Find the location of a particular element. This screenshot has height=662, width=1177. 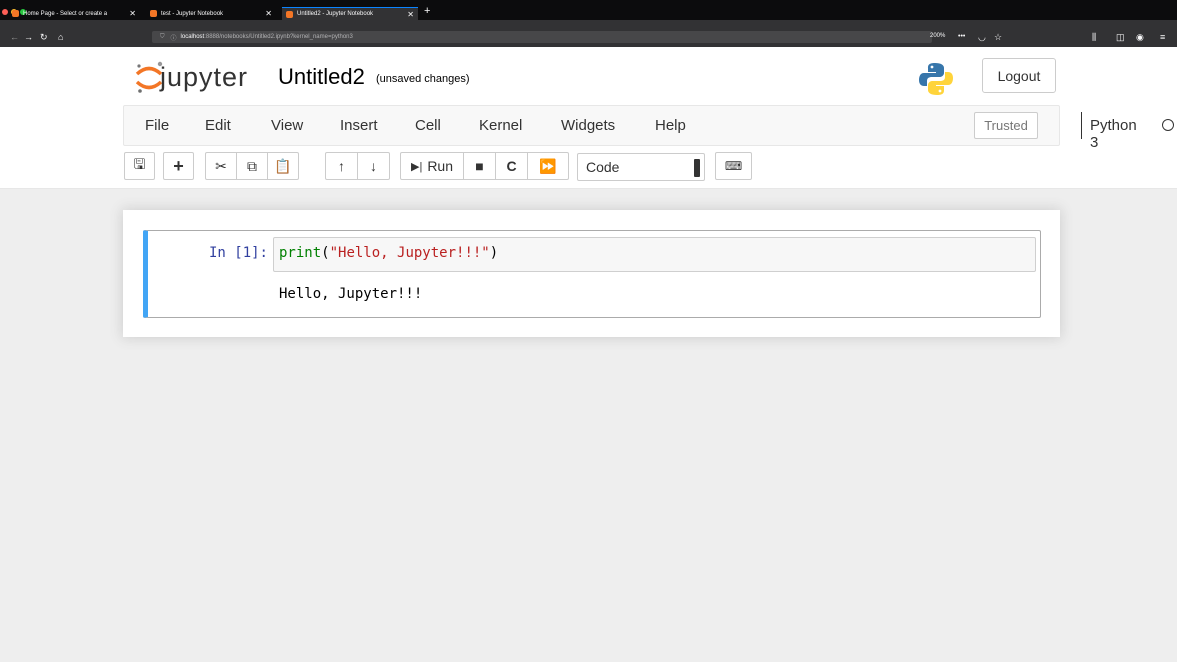

sidebar-icon: ◫ is located at coordinates (1120, 37).